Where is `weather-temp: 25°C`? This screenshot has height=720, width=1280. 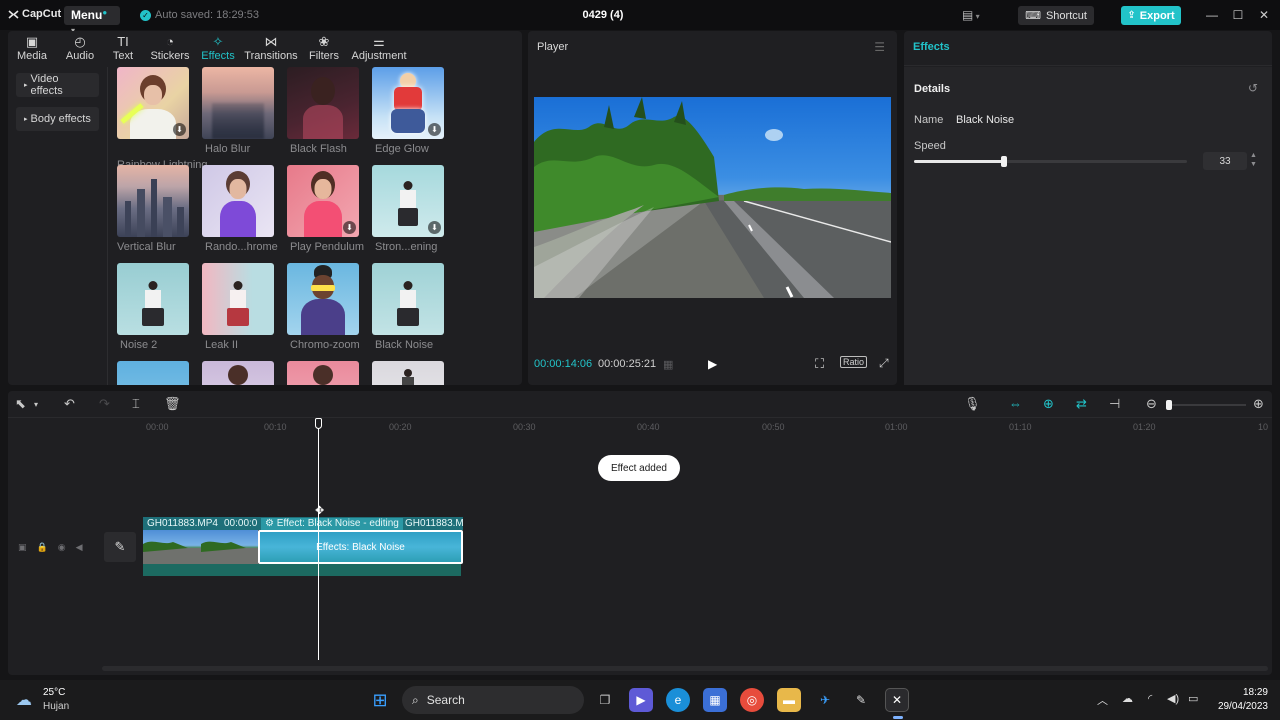 weather-temp: 25°C is located at coordinates (54, 692).